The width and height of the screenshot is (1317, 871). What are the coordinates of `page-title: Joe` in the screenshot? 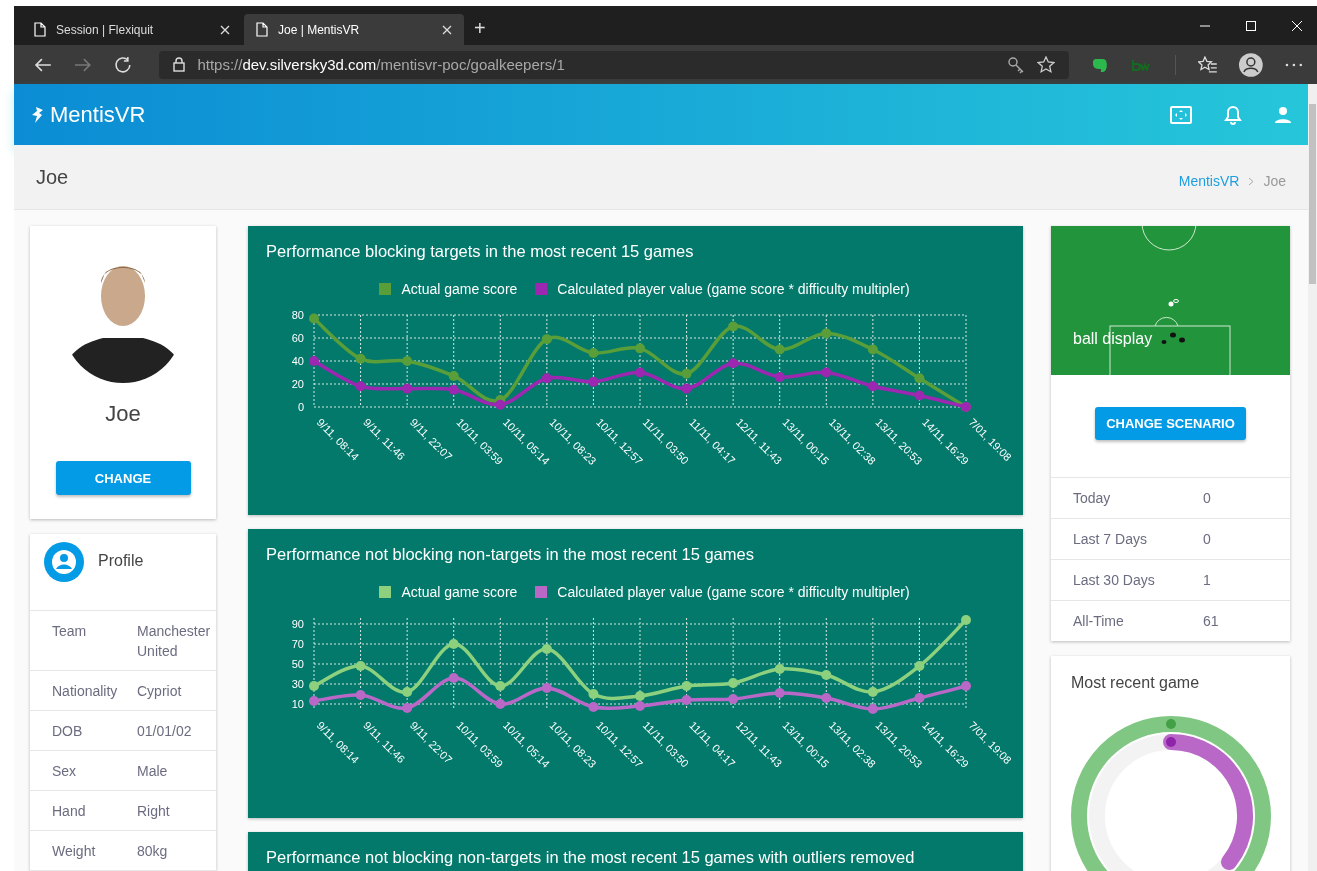 It's located at (52, 177).